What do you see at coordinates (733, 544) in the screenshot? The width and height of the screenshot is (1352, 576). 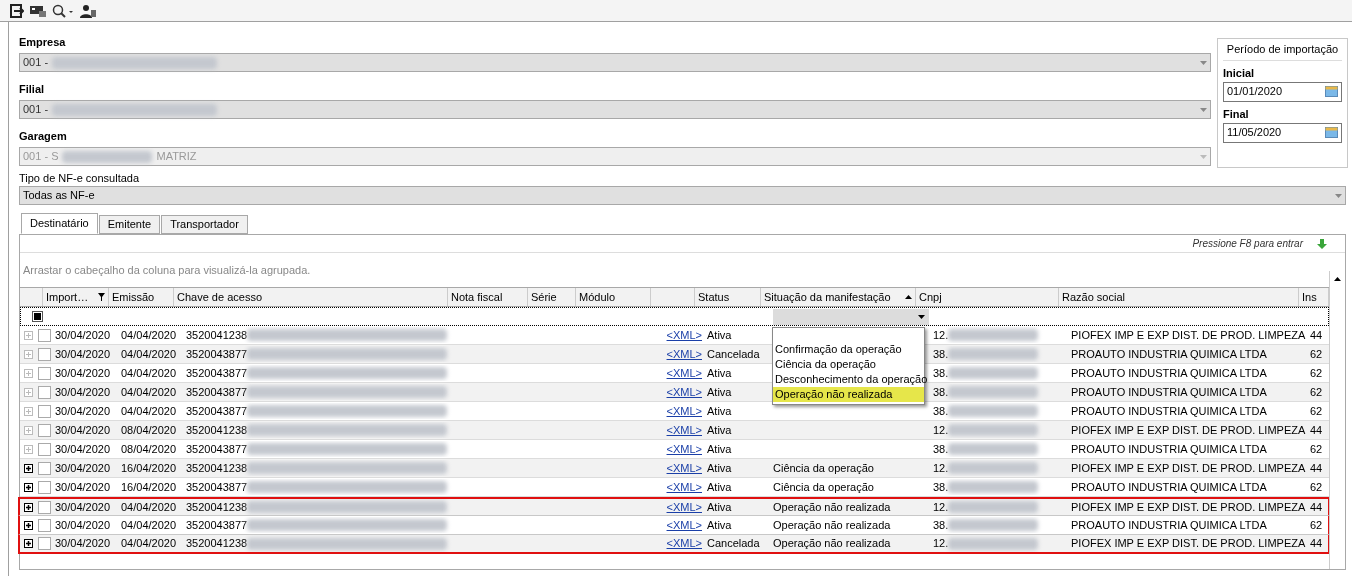 I see `table-cell-text: Cancelada` at bounding box center [733, 544].